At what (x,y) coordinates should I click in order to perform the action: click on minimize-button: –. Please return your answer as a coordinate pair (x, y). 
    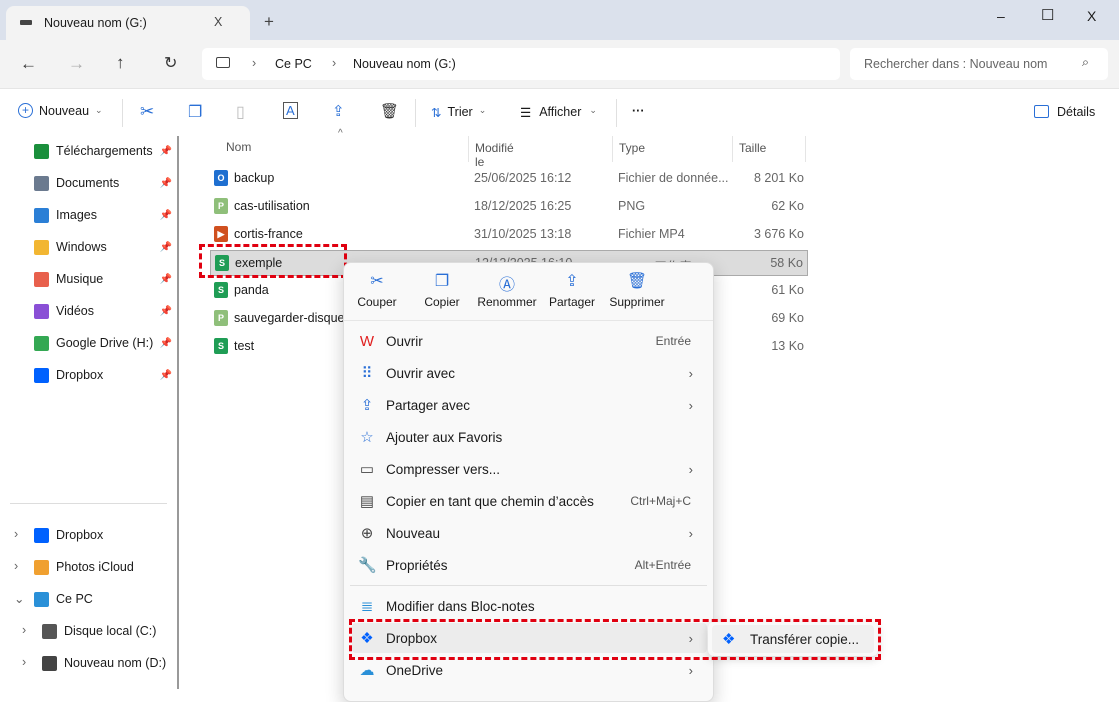
    Looking at the image, I should click on (1001, 16).